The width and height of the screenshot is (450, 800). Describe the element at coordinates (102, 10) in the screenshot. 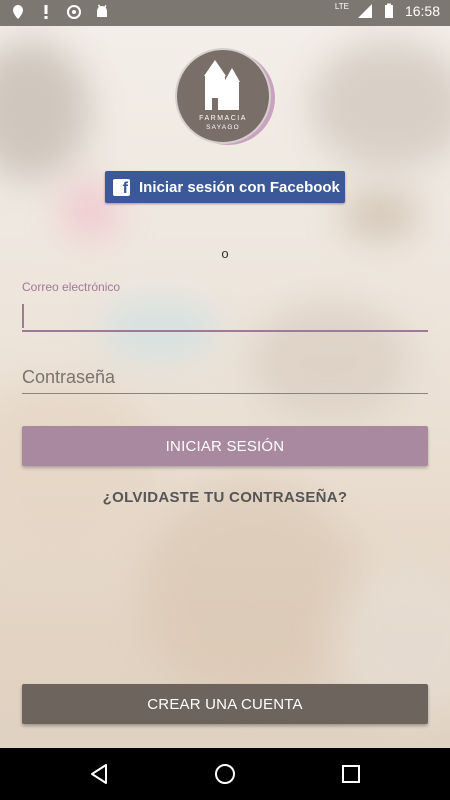

I see `android-icon` at that location.